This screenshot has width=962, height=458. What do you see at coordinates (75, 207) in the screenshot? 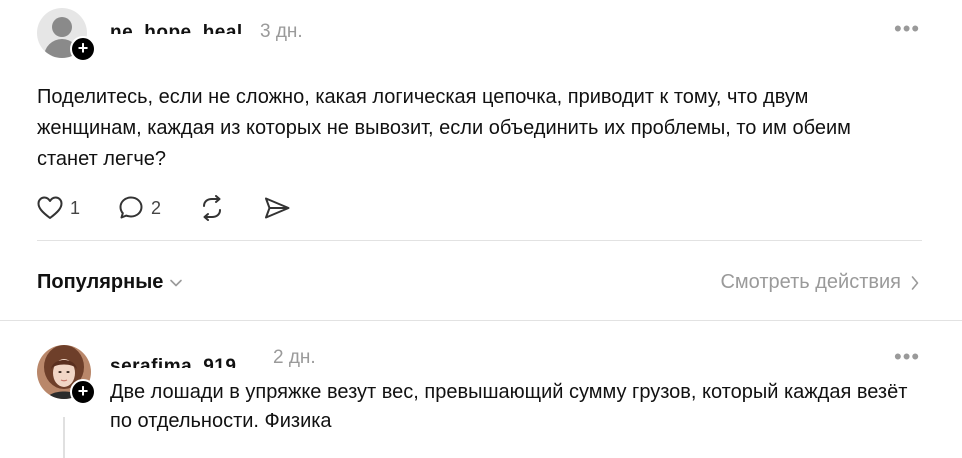
I see `like-count: 1` at bounding box center [75, 207].